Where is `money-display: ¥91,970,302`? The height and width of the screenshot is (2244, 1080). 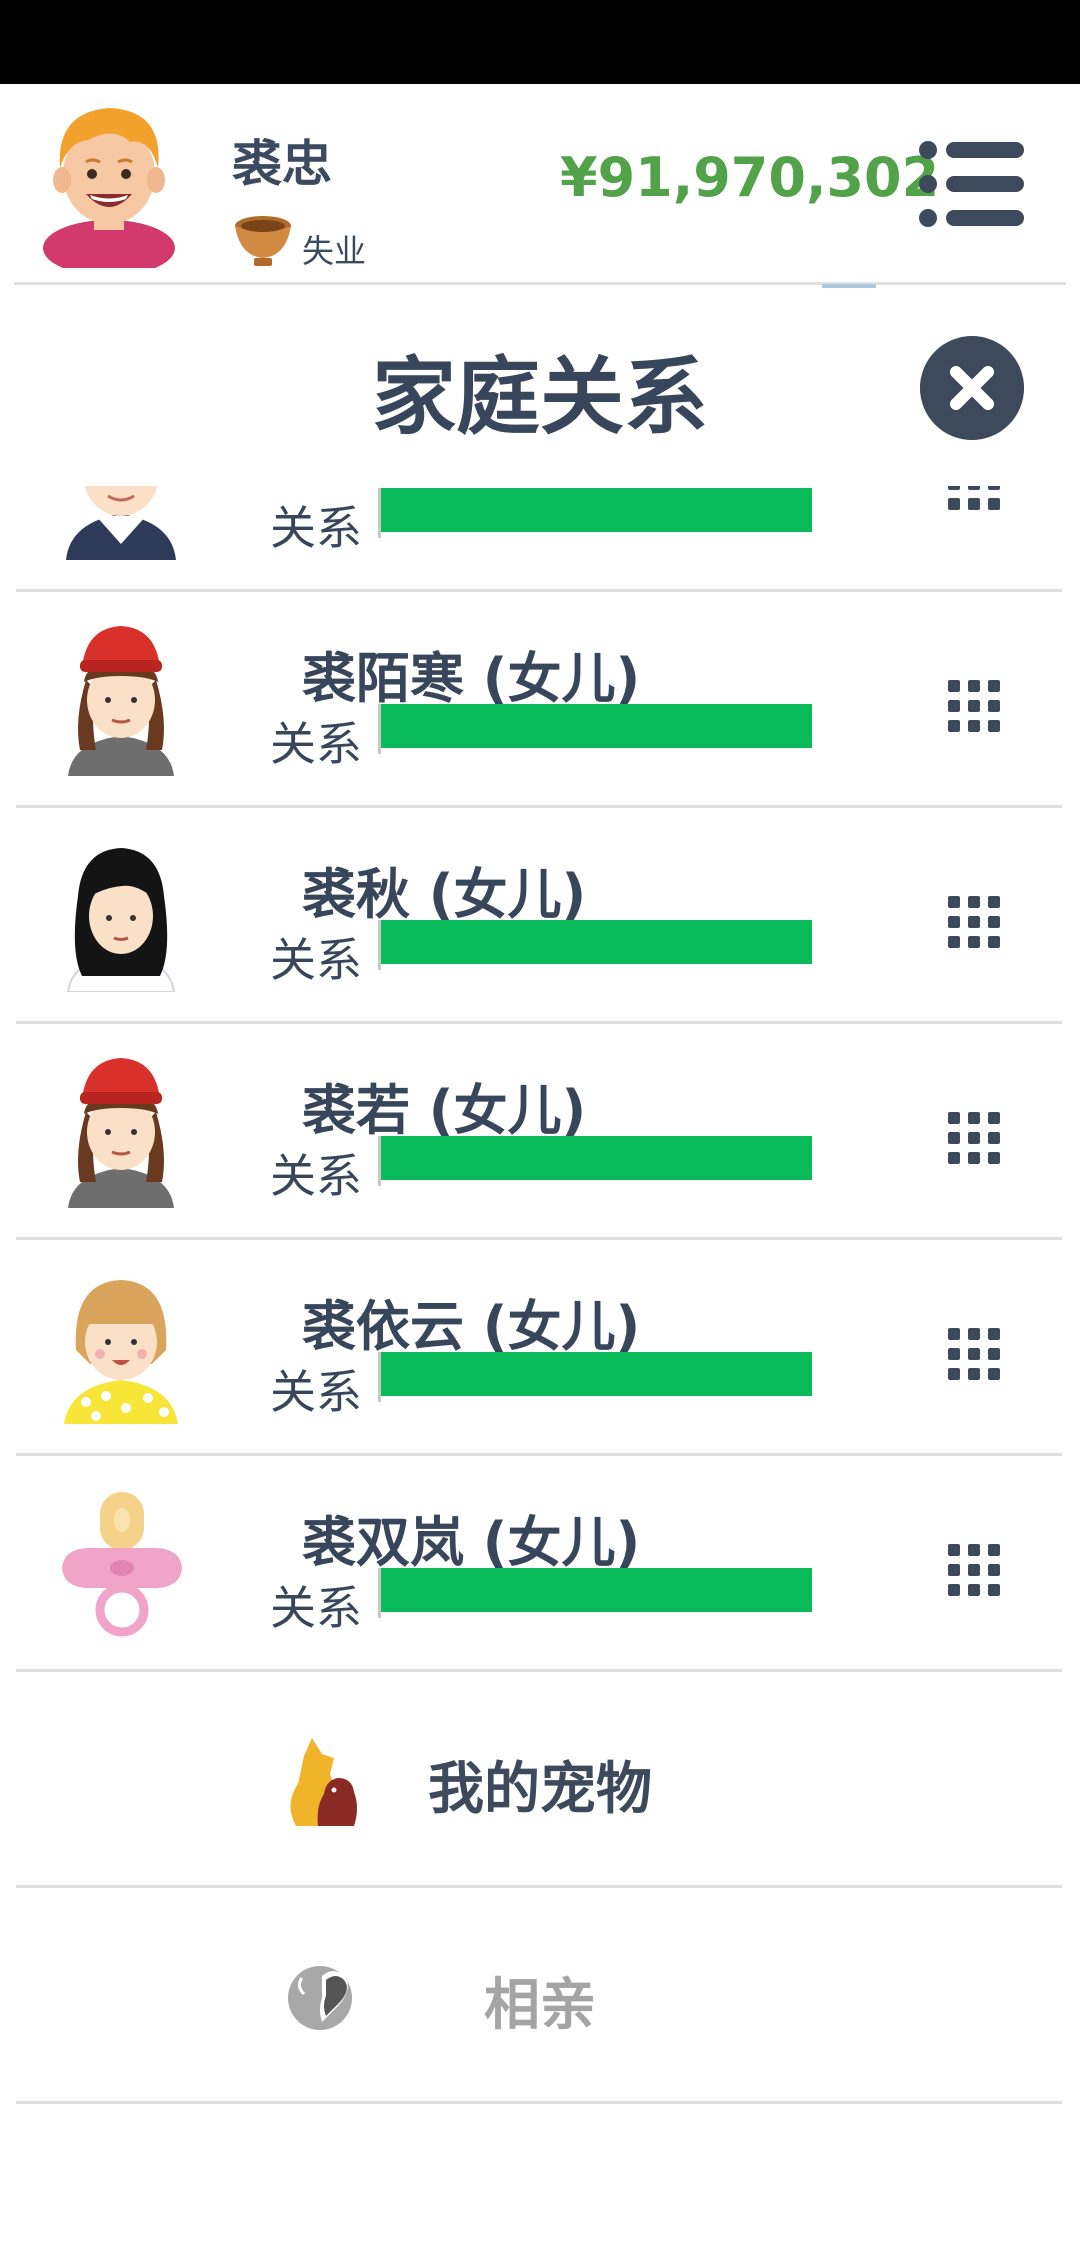 money-display: ¥91,970,302 is located at coordinates (750, 177).